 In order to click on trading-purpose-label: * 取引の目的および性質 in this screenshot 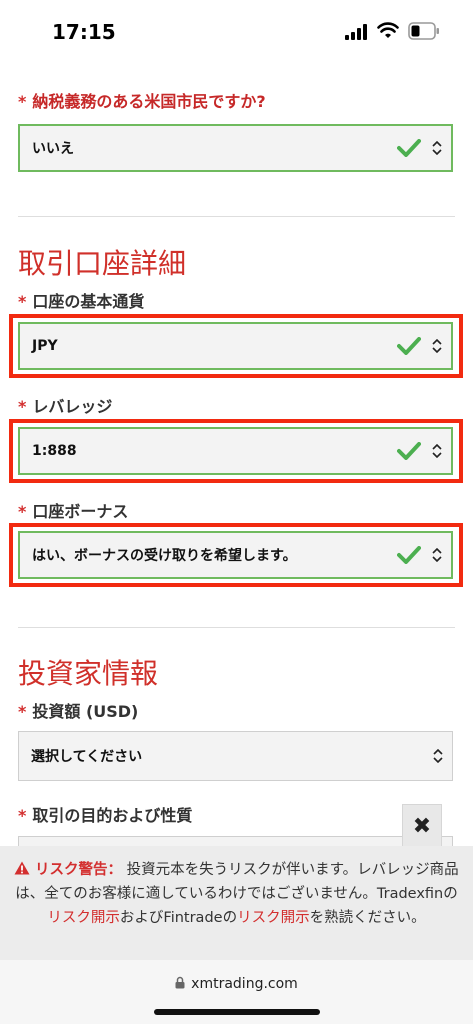, I will do `click(105, 815)`.